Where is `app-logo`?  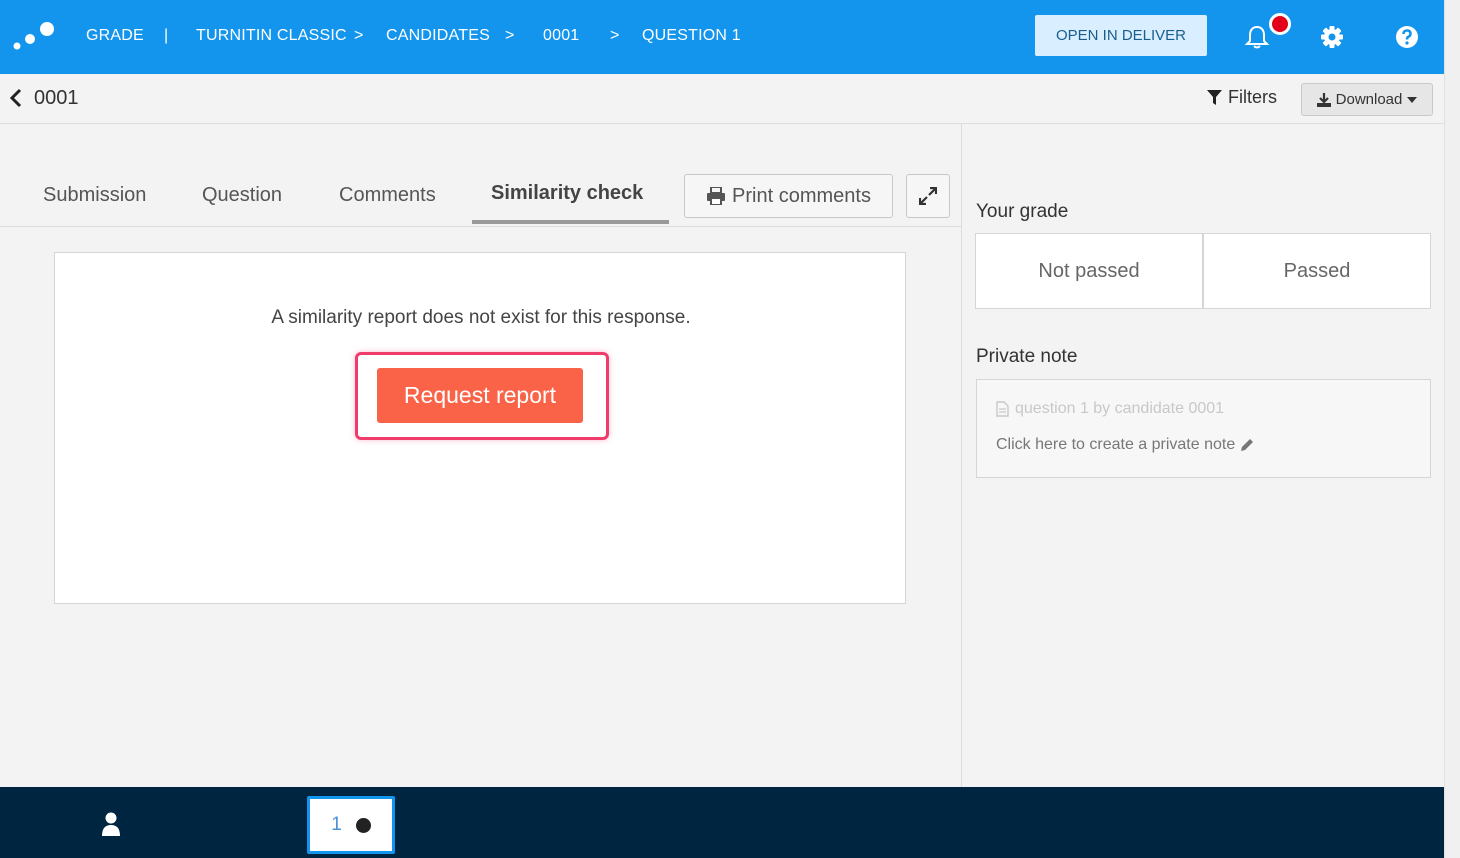
app-logo is located at coordinates (35, 36).